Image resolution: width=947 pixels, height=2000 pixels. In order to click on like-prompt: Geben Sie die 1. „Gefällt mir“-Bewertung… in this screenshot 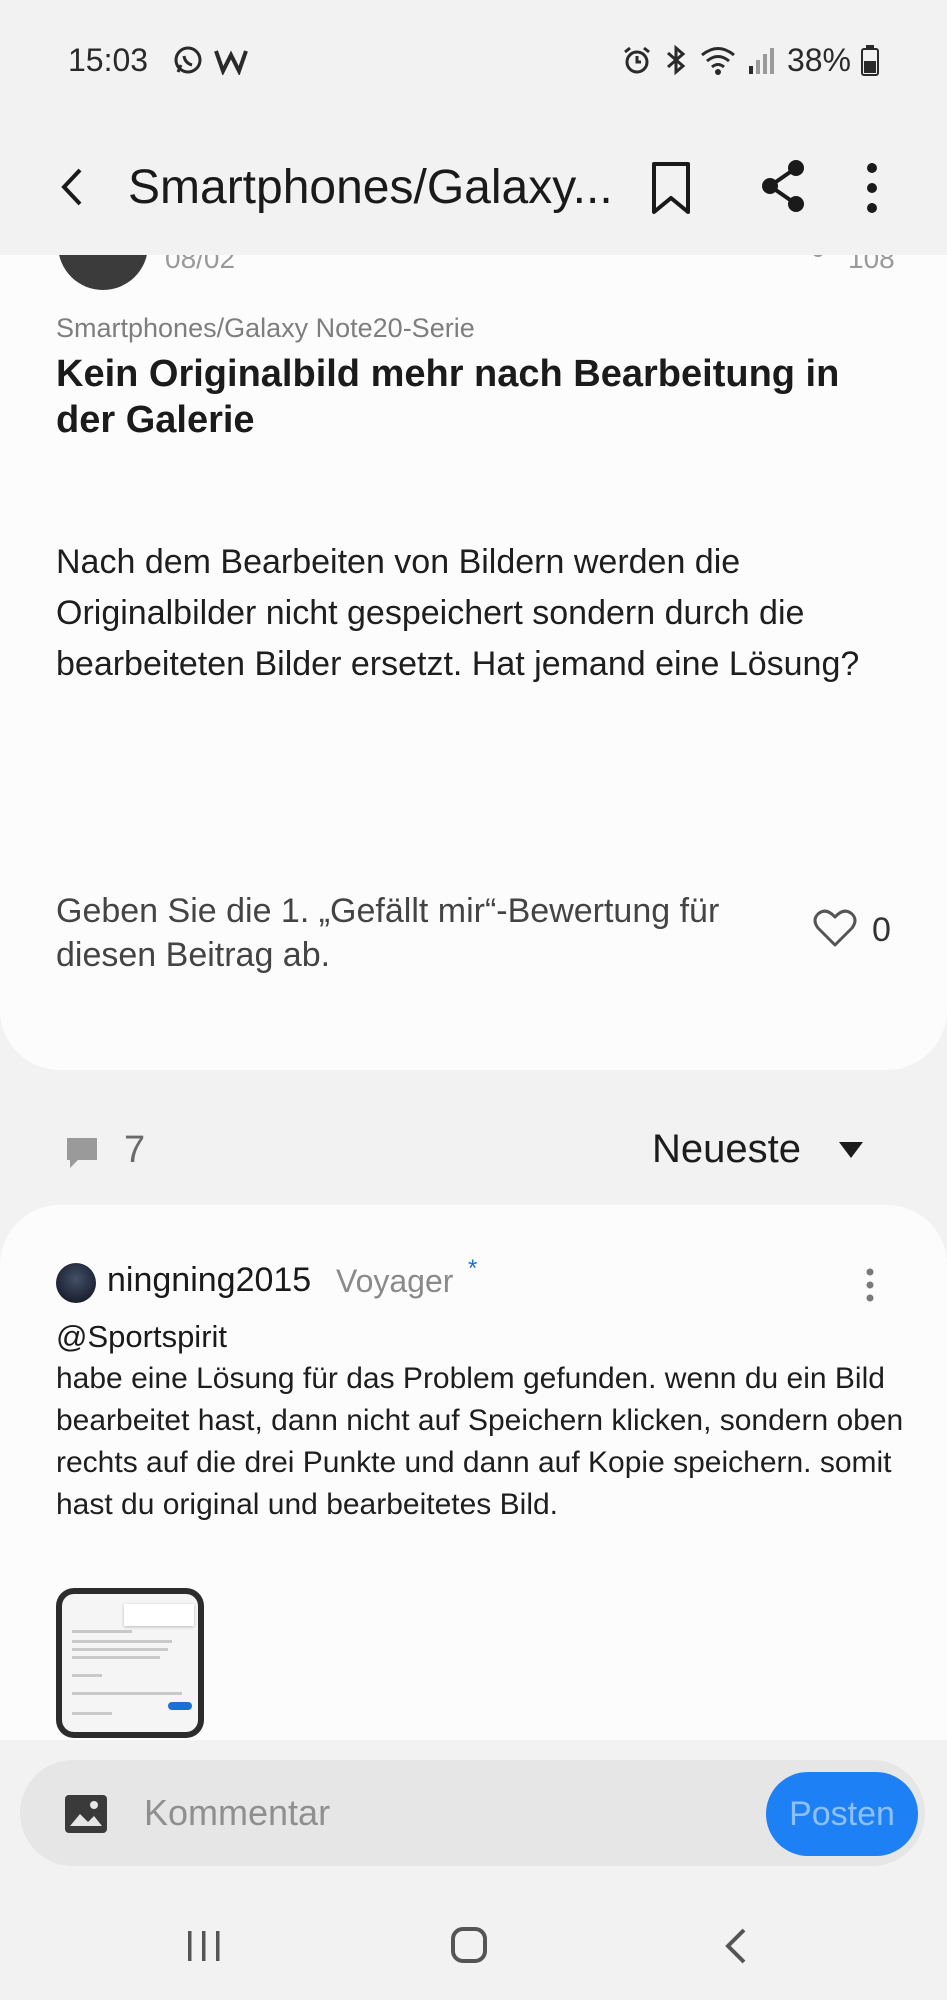, I will do `click(388, 933)`.